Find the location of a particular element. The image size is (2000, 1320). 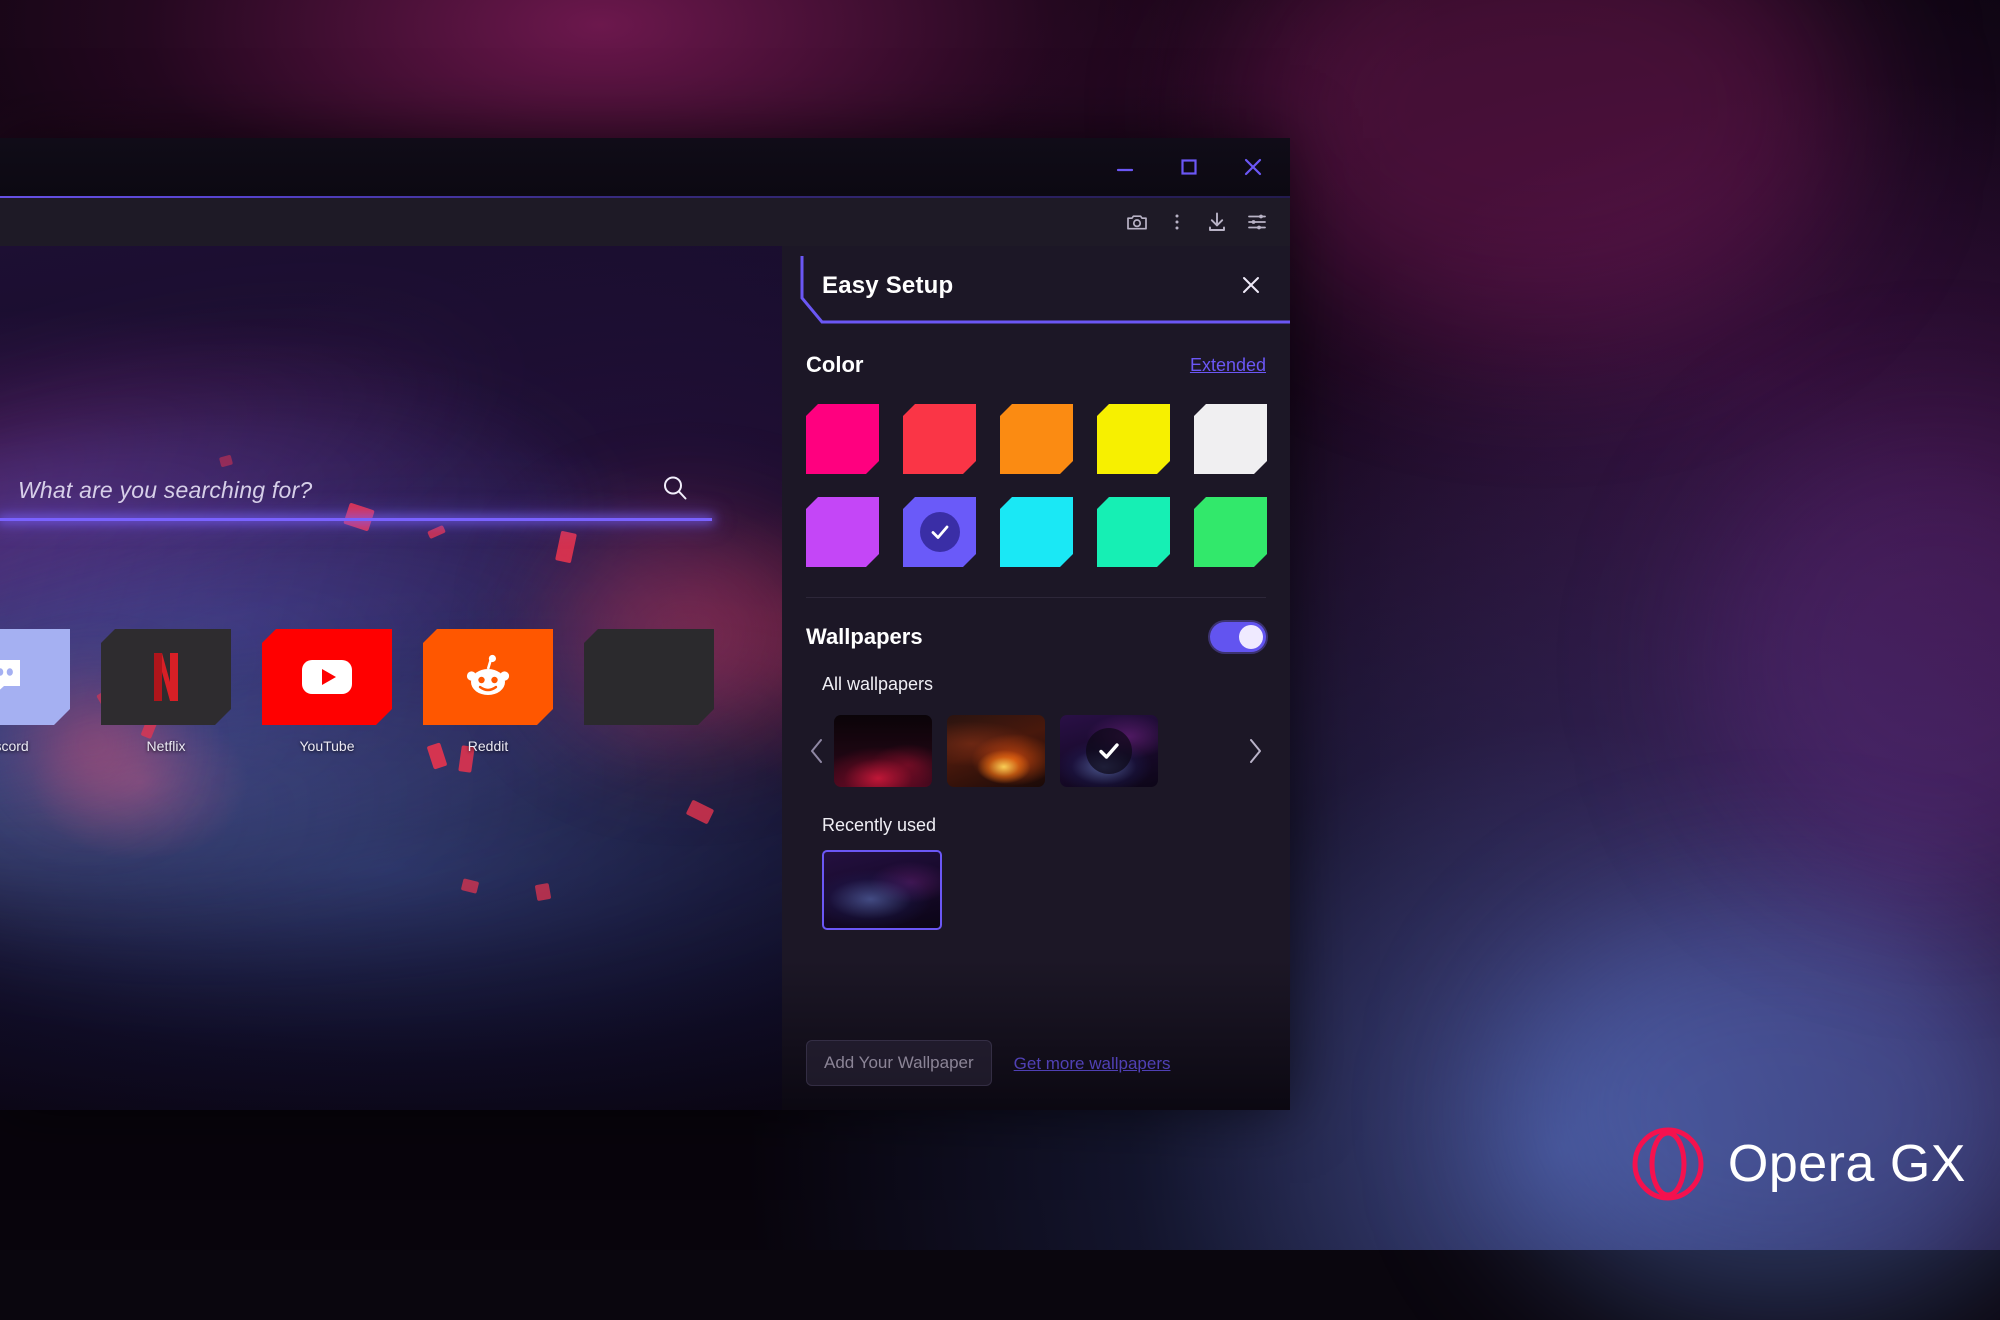

color-swatch-white is located at coordinates (1230, 439).